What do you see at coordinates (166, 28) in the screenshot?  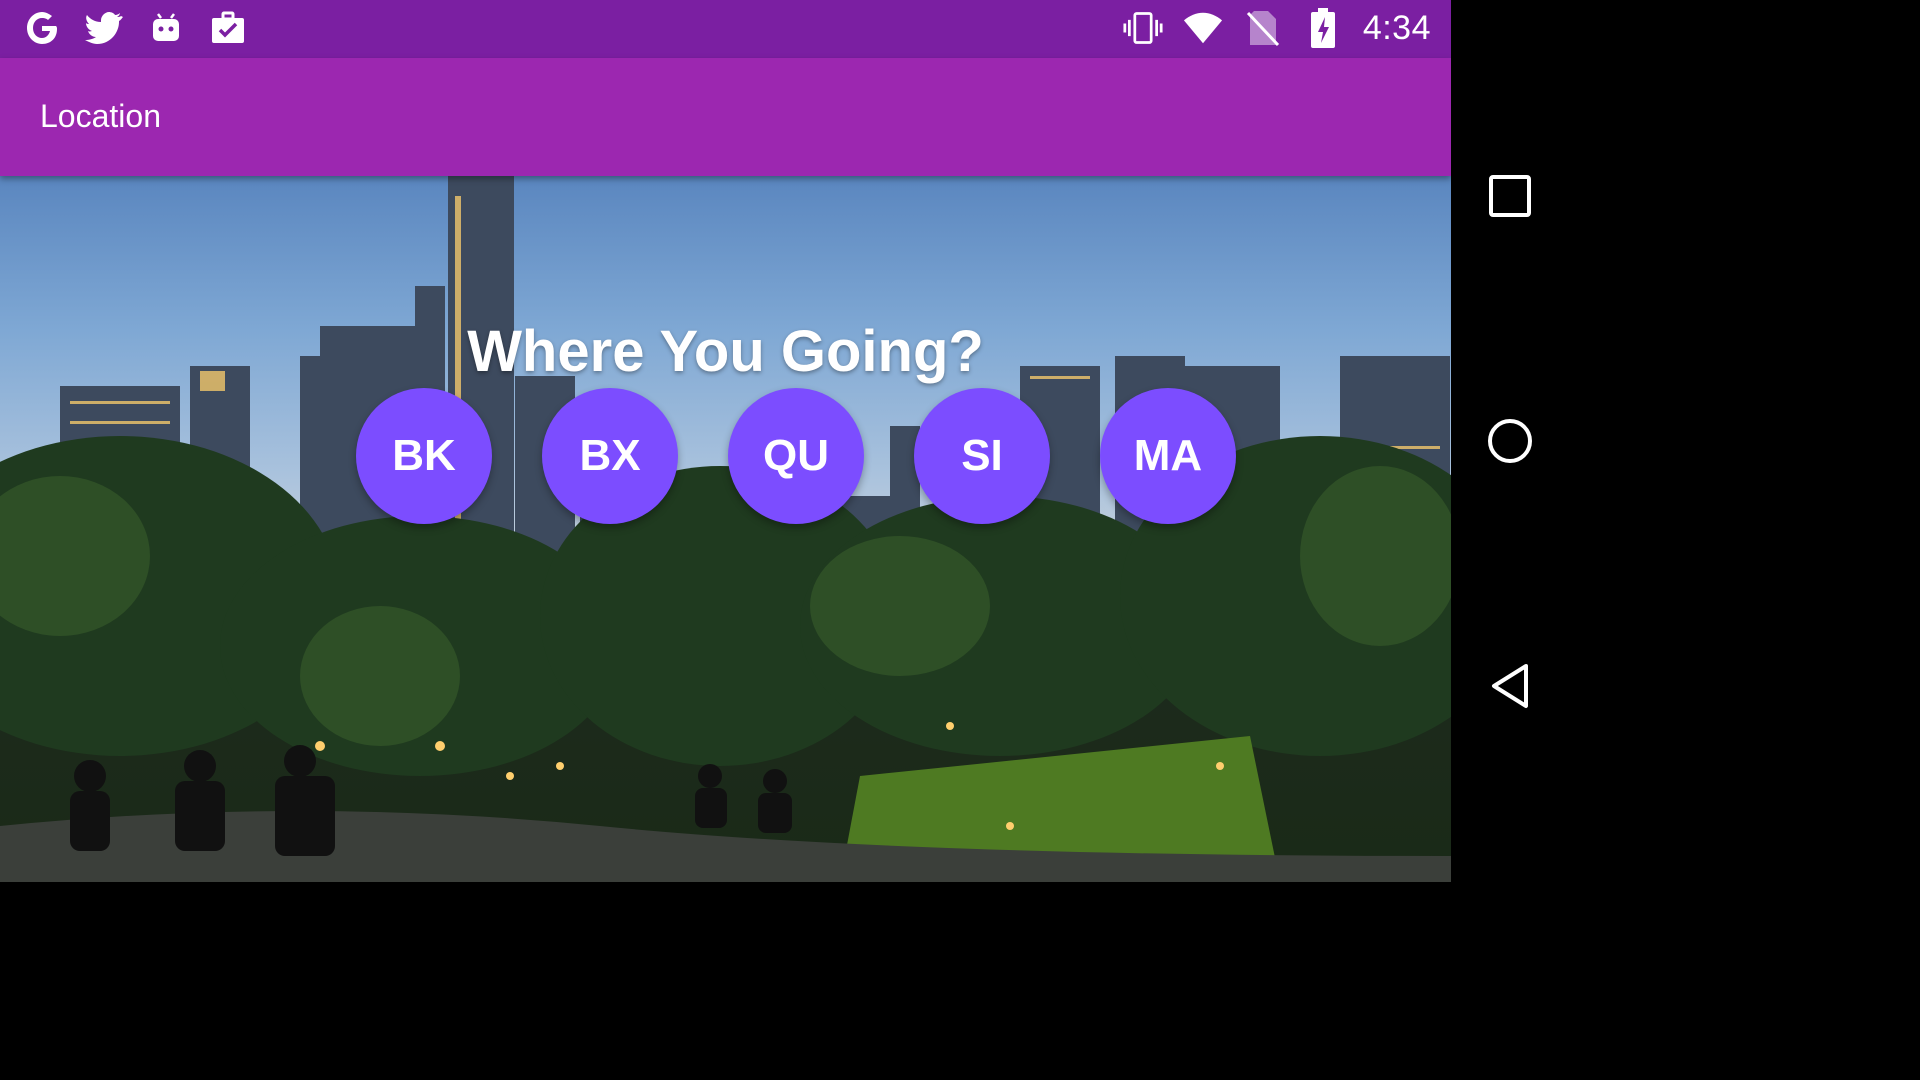 I see `android-robot-icon` at bounding box center [166, 28].